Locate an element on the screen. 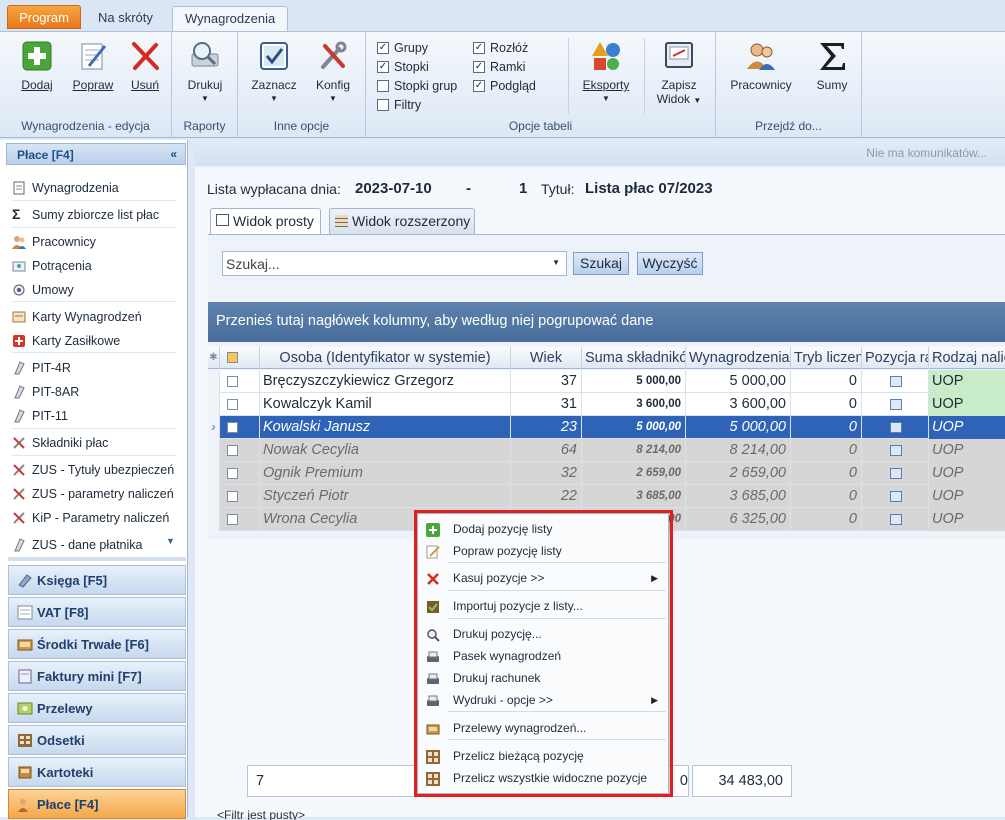 This screenshot has width=1005, height=820. save-view-button: Zapisz Widok ▼ is located at coordinates (679, 73).